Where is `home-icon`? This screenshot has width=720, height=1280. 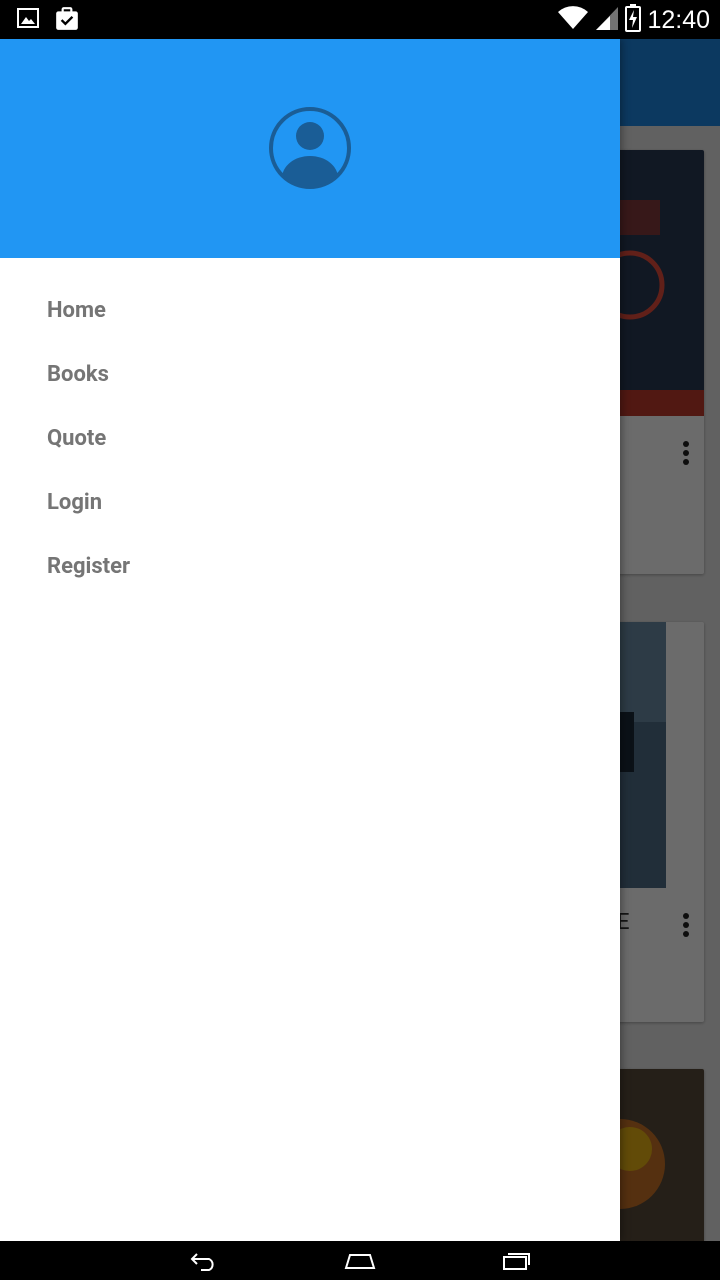 home-icon is located at coordinates (360, 1261).